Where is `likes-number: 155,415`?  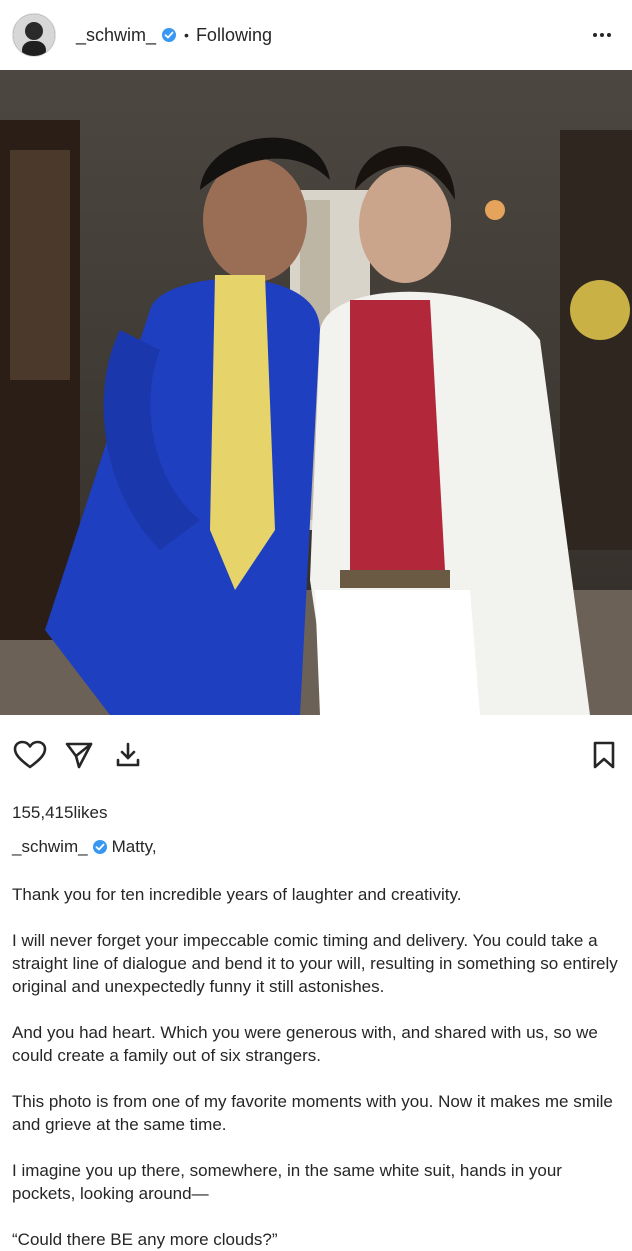
likes-number: 155,415 is located at coordinates (43, 812).